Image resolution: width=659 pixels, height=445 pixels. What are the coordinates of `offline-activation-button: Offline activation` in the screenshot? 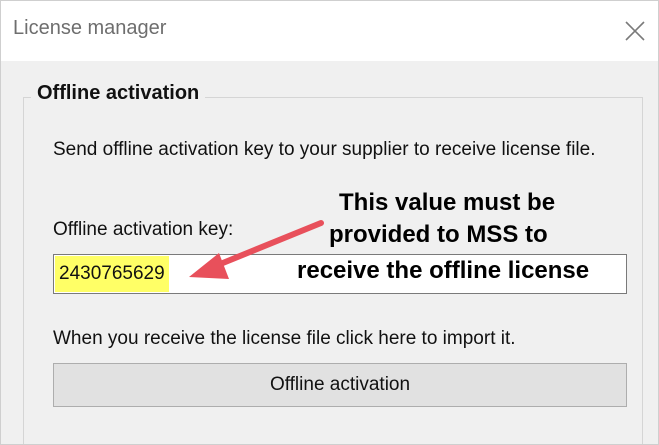 It's located at (340, 385).